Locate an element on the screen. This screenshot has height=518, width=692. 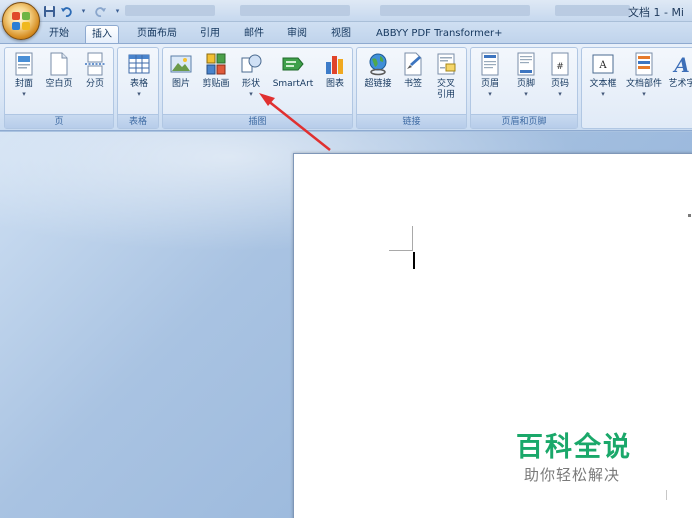
globe-icon is located at coordinates (378, 64).